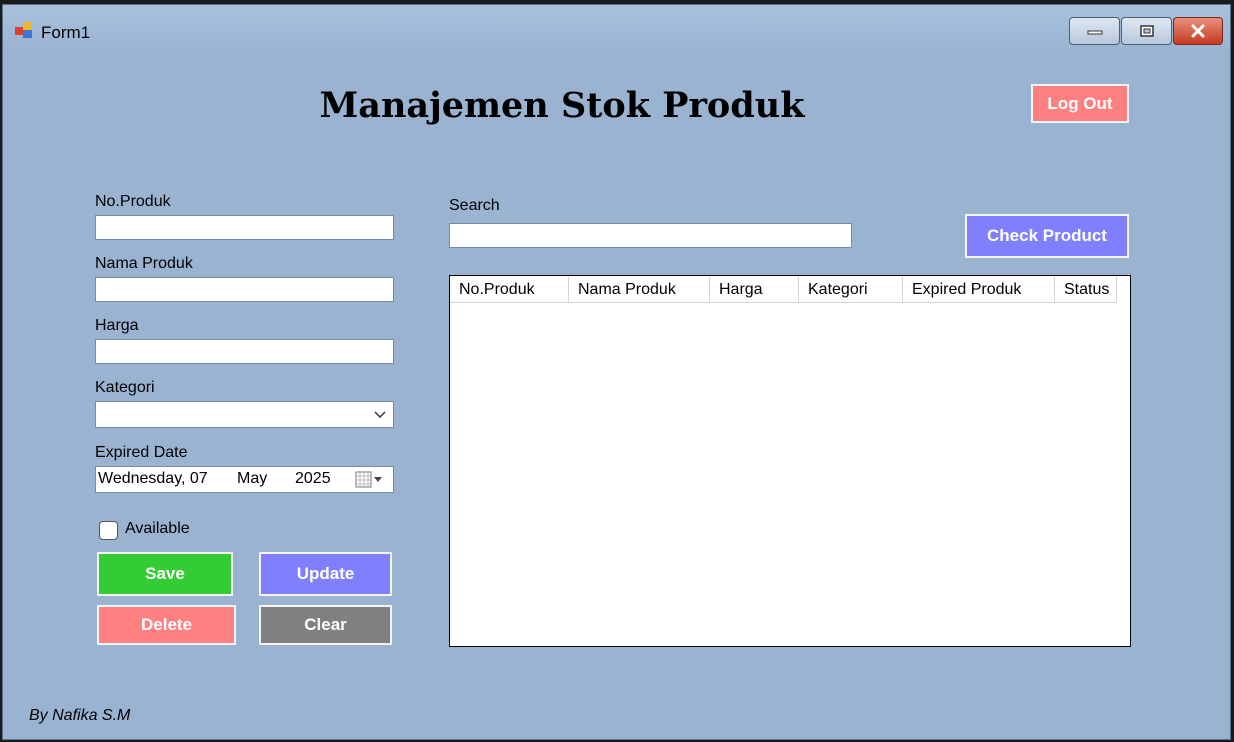 The image size is (1234, 742). I want to click on check-product-button: Check Product, so click(1047, 236).